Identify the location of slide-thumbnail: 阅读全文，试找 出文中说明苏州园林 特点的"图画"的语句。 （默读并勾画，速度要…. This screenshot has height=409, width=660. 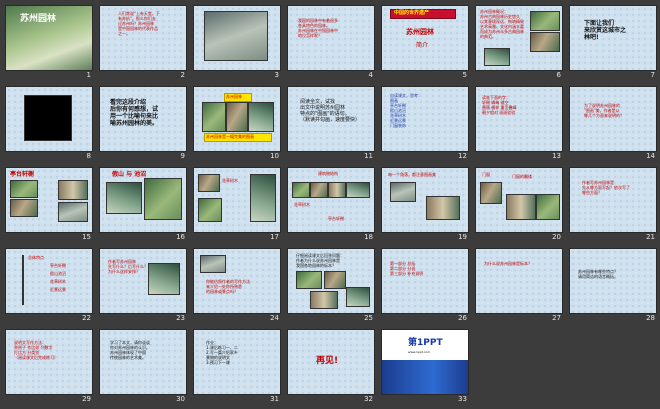
(332, 124).